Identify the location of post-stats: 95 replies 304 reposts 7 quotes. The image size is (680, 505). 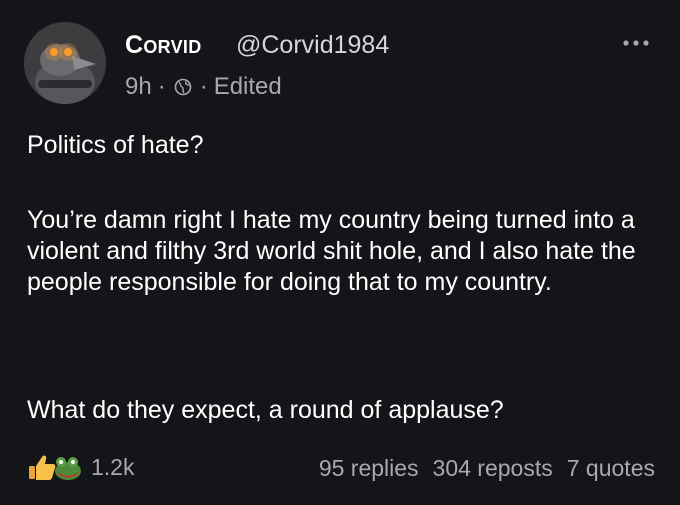
(487, 468).